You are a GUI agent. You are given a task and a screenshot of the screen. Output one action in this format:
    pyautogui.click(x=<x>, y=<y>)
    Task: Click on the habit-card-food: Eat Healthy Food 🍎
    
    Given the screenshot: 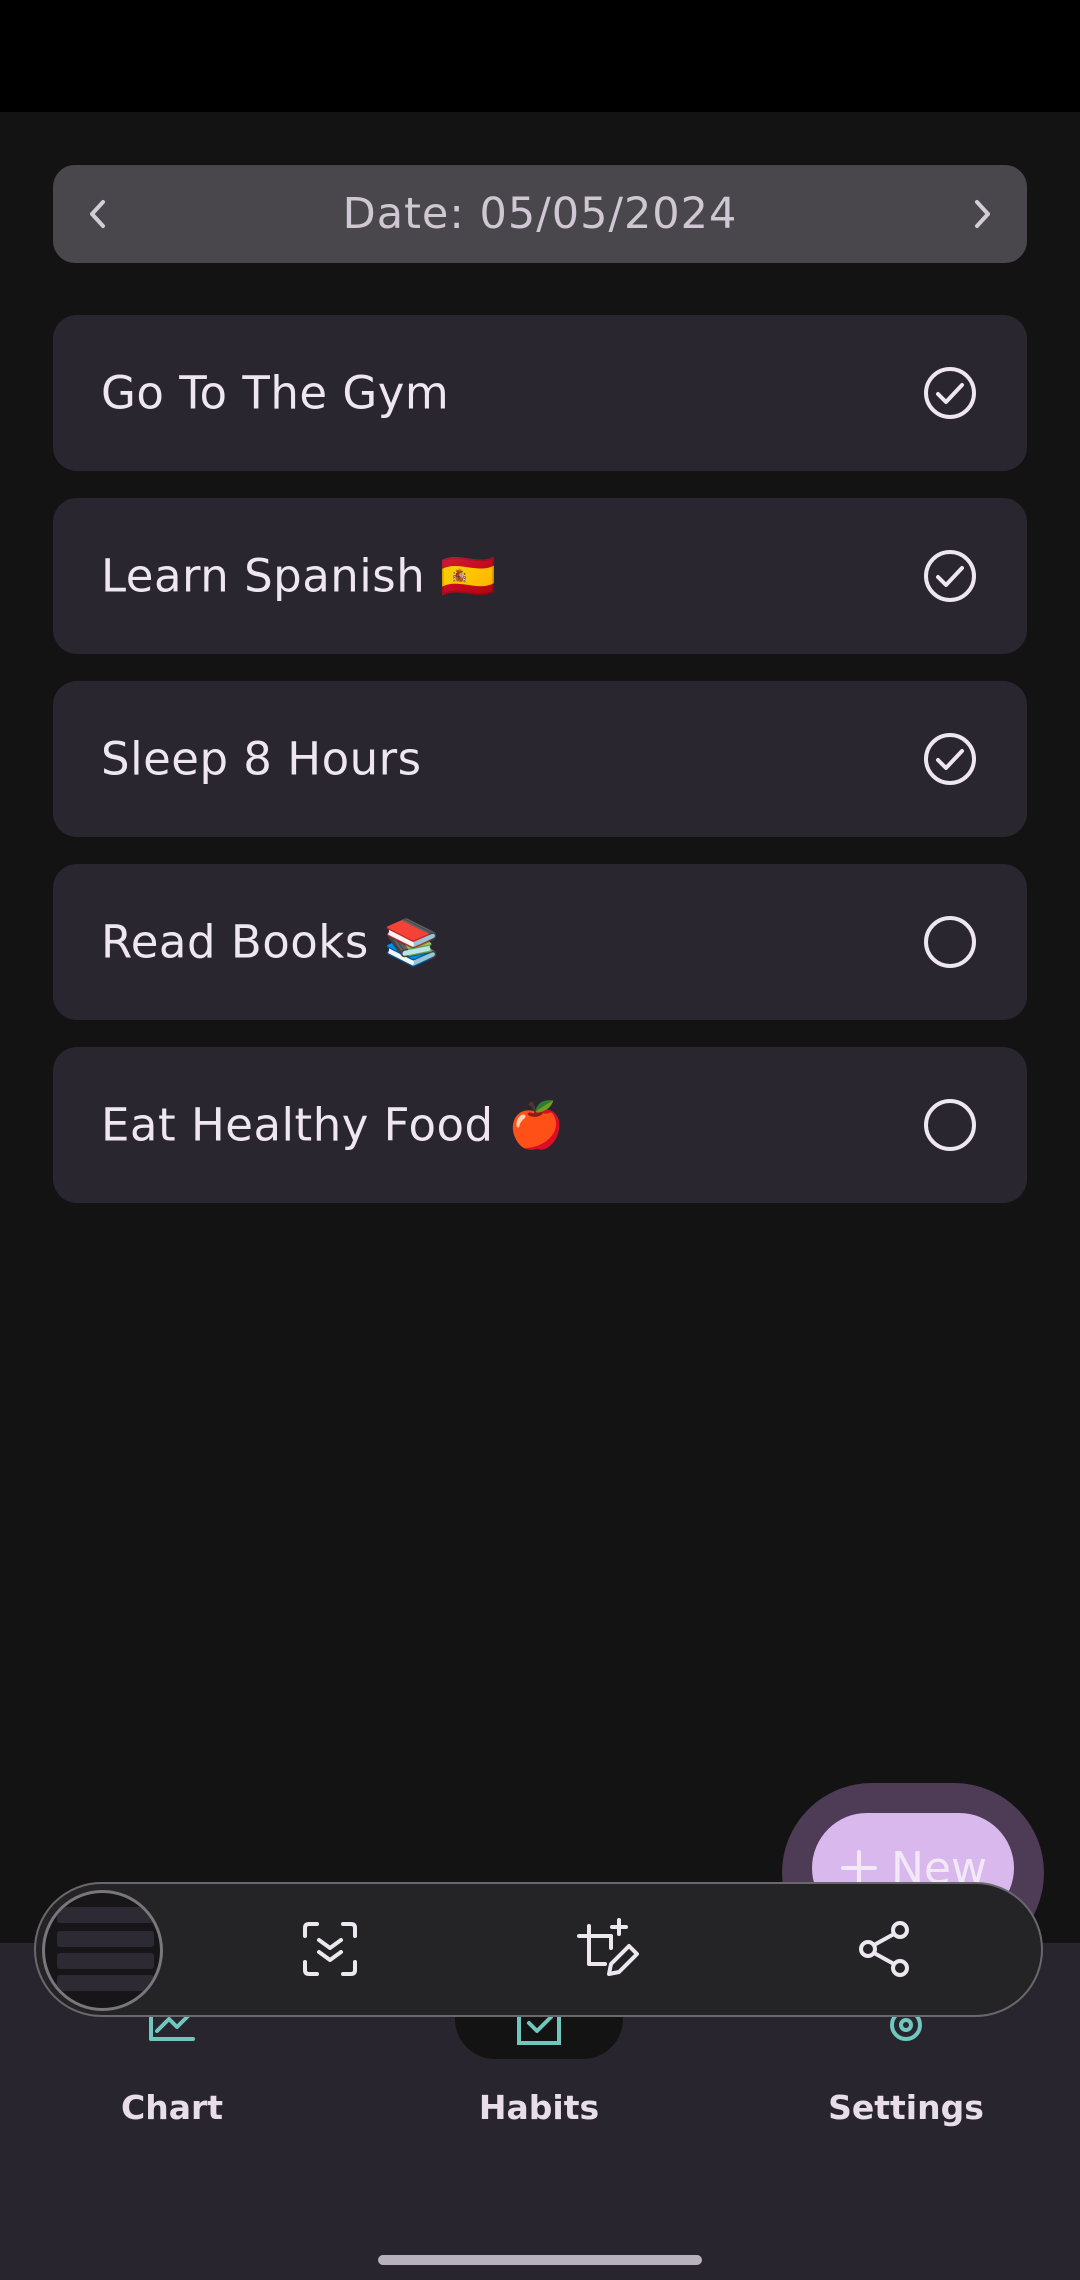 What is the action you would take?
    pyautogui.click(x=540, y=1125)
    